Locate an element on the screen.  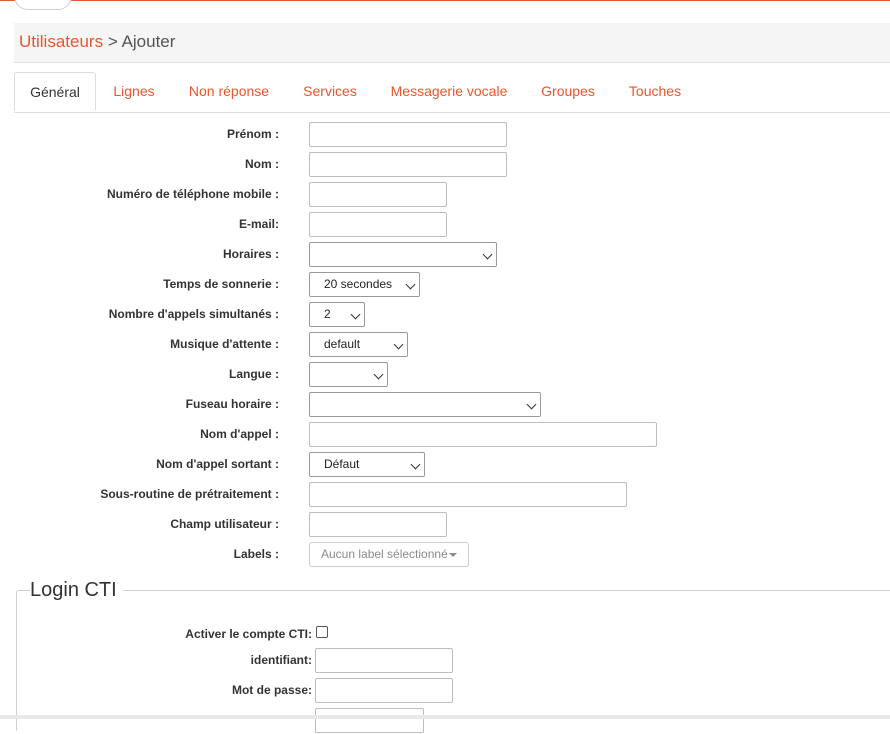
tab-lignes: Lignes is located at coordinates (134, 92).